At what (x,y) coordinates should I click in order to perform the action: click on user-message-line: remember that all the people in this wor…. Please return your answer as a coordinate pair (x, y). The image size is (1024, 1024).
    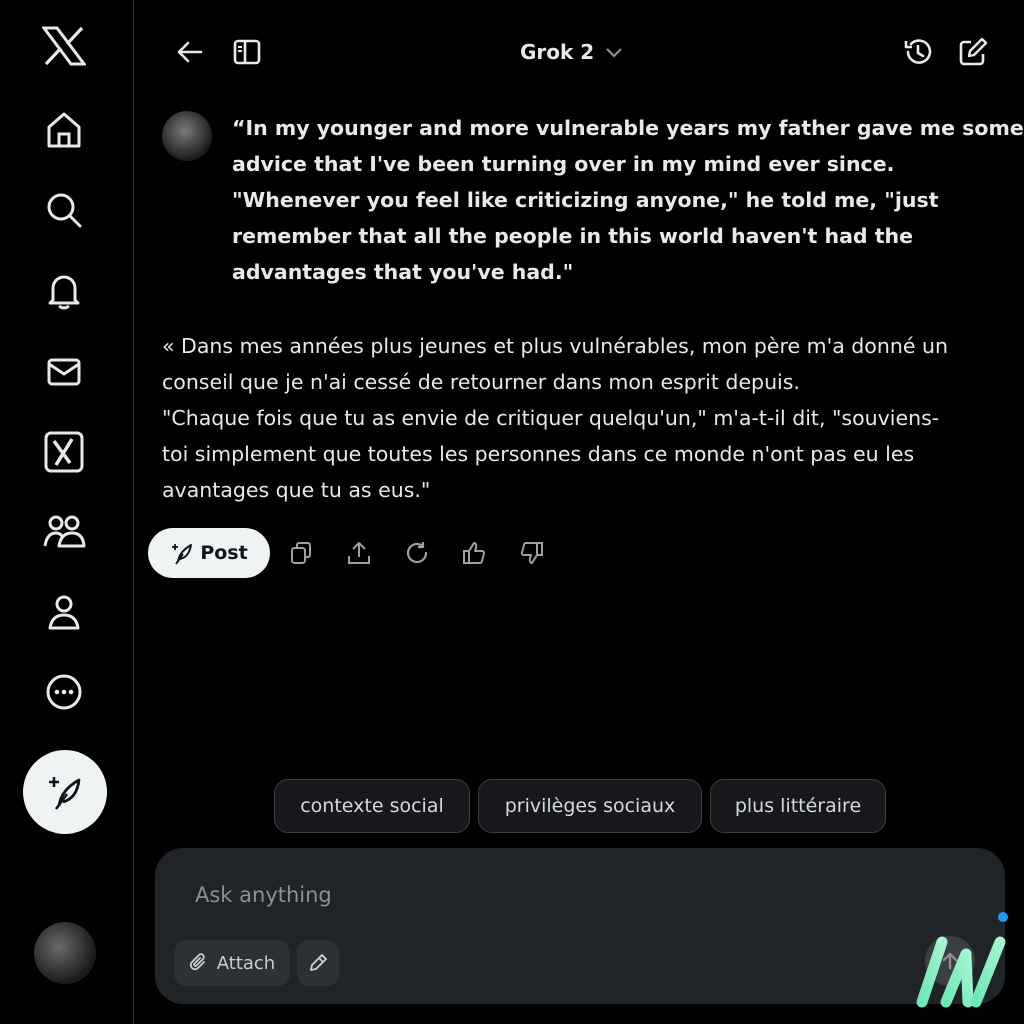
    Looking at the image, I should click on (573, 236).